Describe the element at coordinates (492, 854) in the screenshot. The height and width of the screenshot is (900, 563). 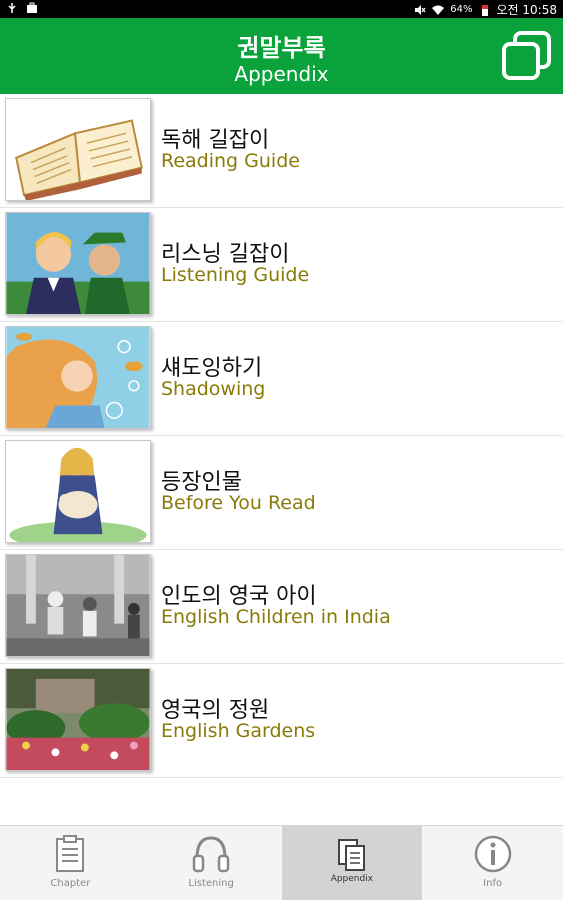
I see `info-icon` at that location.